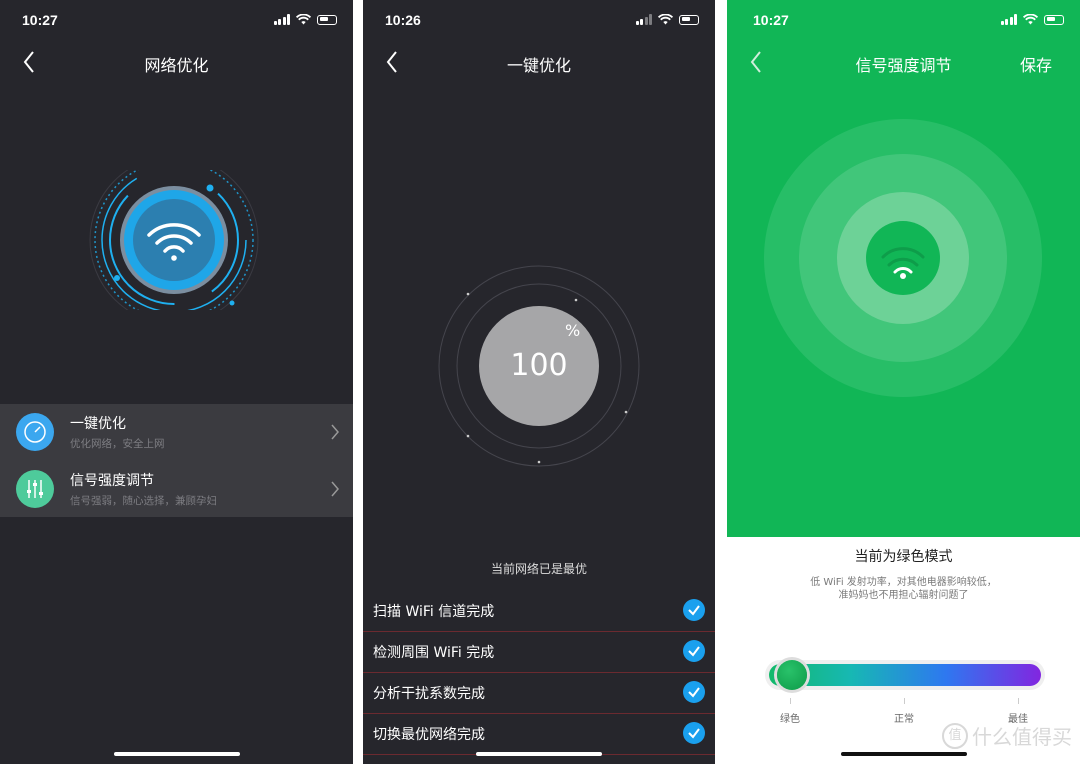 The width and height of the screenshot is (1080, 764). I want to click on menu-item-subtitle: 信号强弱，随心选择，兼顾孕妇, so click(143, 501).